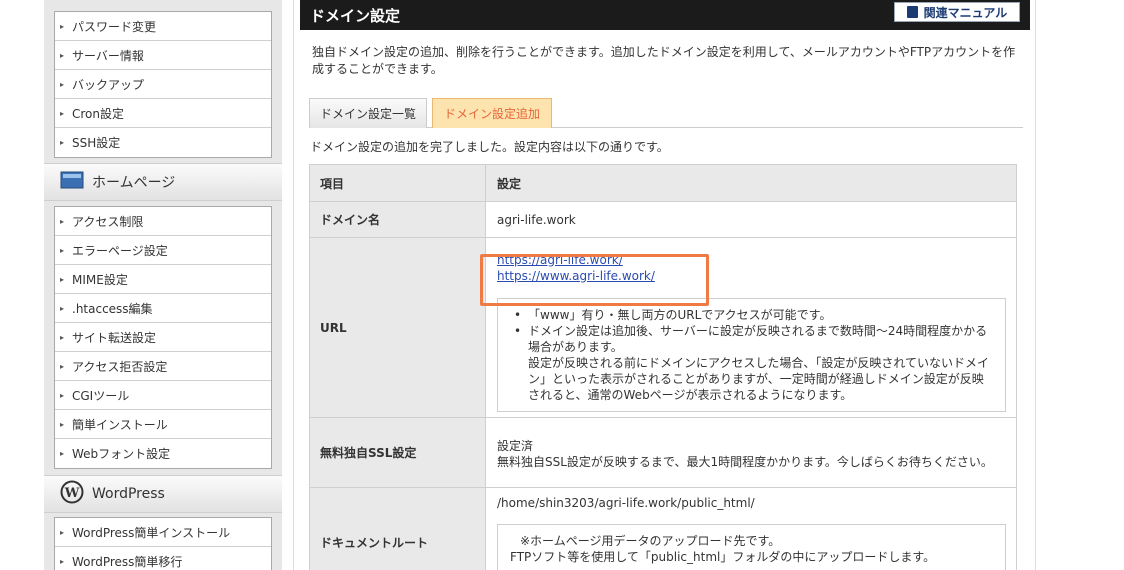  I want to click on sidebar-item-mime: ▸ MIME設定, so click(163, 279).